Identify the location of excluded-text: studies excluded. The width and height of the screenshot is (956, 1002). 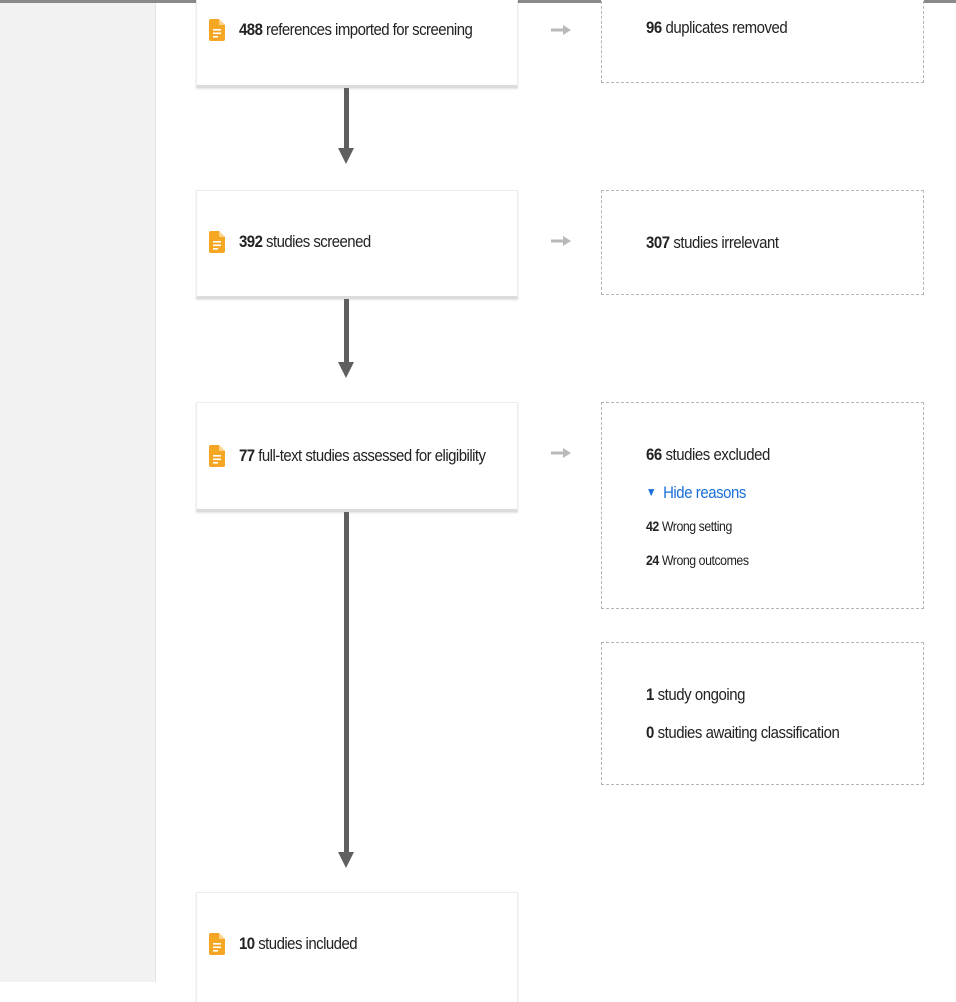
(717, 454).